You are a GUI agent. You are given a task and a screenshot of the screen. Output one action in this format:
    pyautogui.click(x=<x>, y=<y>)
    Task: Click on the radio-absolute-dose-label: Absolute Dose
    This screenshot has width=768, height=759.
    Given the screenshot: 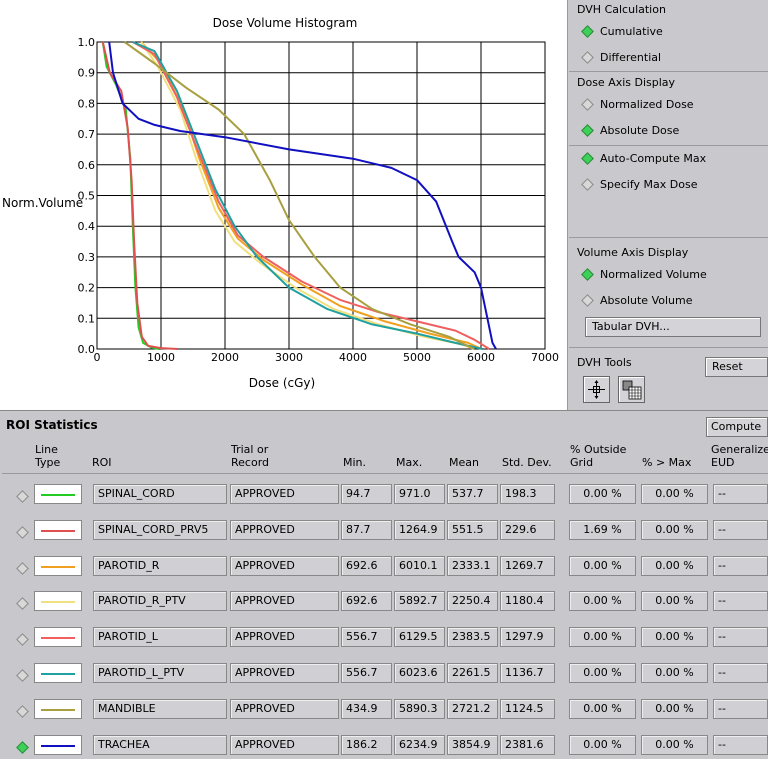 What is the action you would take?
    pyautogui.click(x=640, y=130)
    